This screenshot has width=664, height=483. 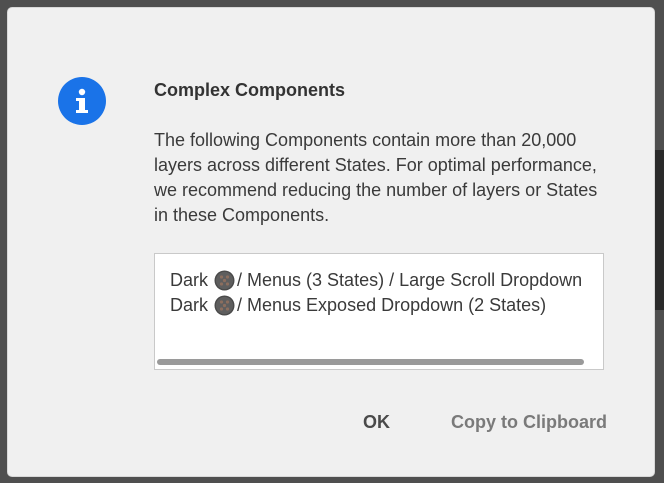 What do you see at coordinates (250, 90) in the screenshot?
I see `dialog-title: Complex Components` at bounding box center [250, 90].